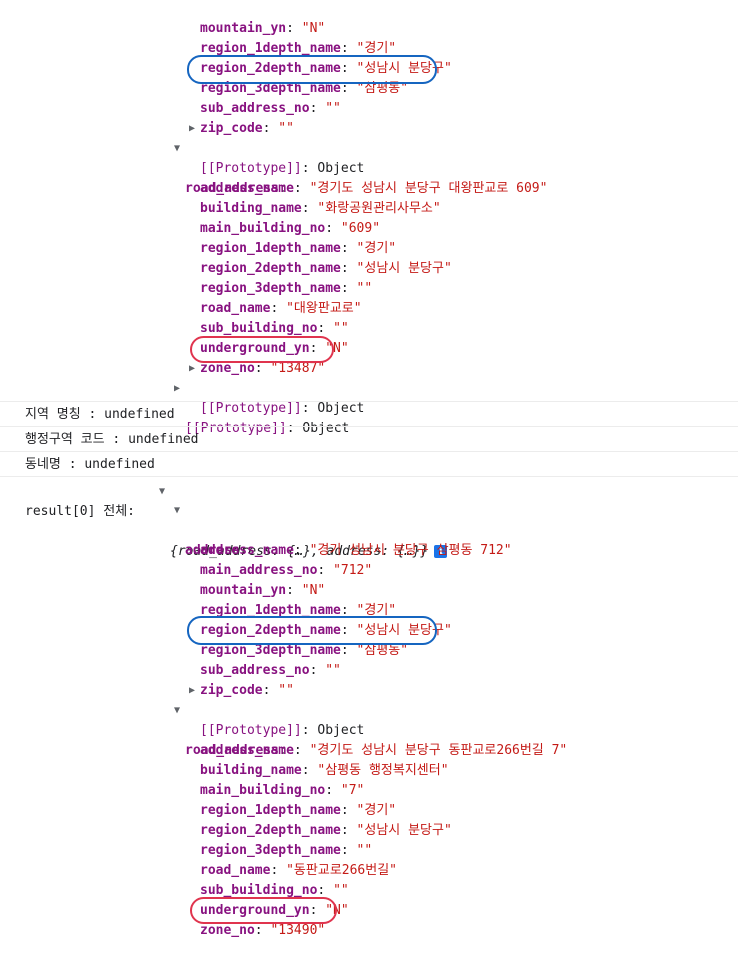 This screenshot has width=738, height=961. I want to click on prop-row: building_name: "삼평동 행정복지센터", so click(324, 770).